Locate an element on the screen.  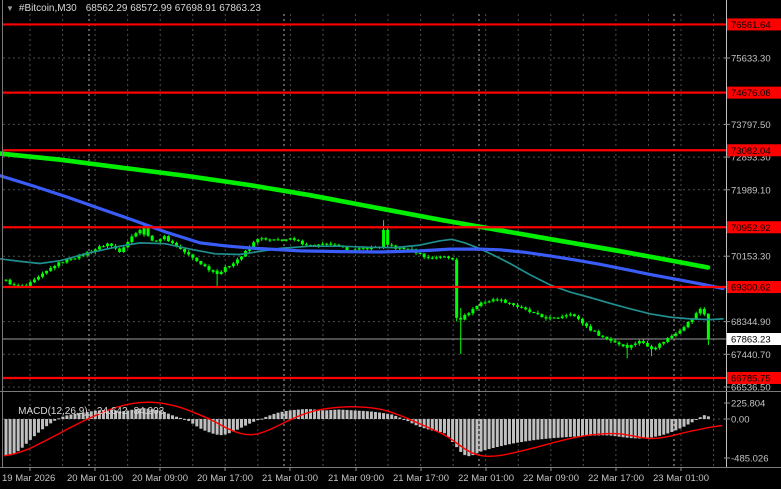
ohlc-values: 68562.29 68572.99 67698.91 67863.23 is located at coordinates (173, 8).